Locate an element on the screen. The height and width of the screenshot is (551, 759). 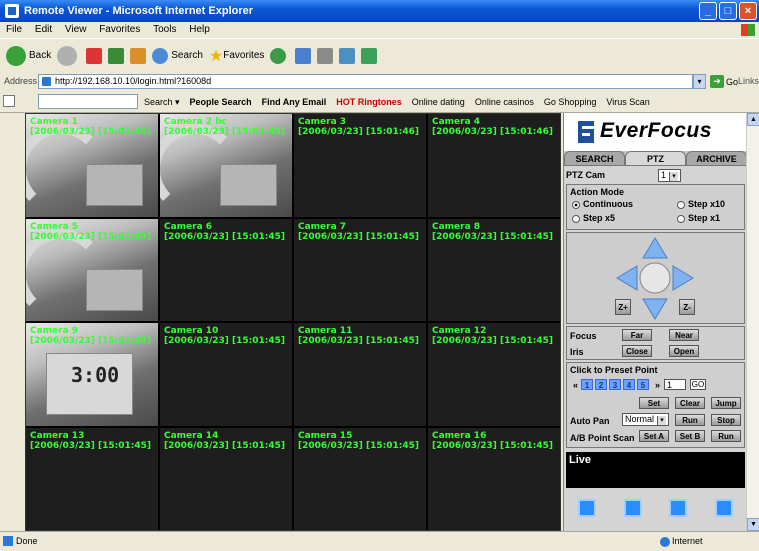
camera-tile-12: Camera 12 [2006/03/23] [15:01:45] is located at coordinates (494, 374).